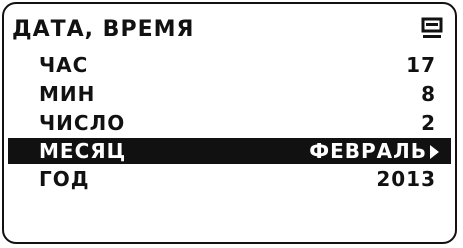  Describe the element at coordinates (64, 179) in the screenshot. I see `setting-label: ГОД` at that location.